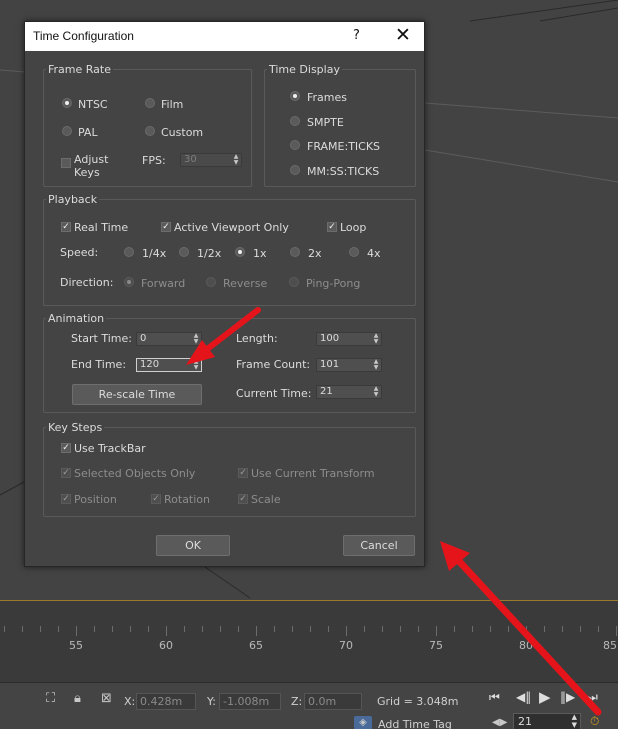 Image resolution: width=618 pixels, height=729 pixels. I want to click on active-viewport-only-checkbox: ✓, so click(166, 227).